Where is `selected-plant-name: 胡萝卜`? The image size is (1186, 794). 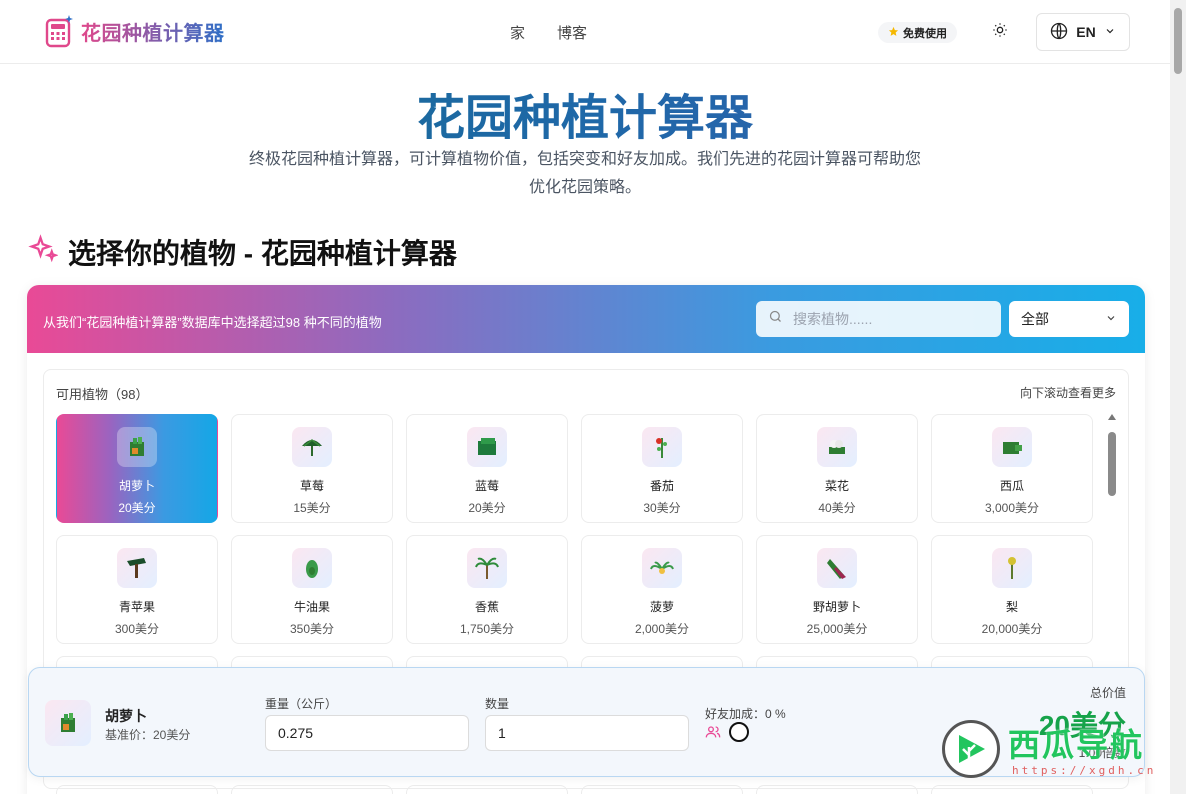
selected-plant-name: 胡萝卜 is located at coordinates (126, 716).